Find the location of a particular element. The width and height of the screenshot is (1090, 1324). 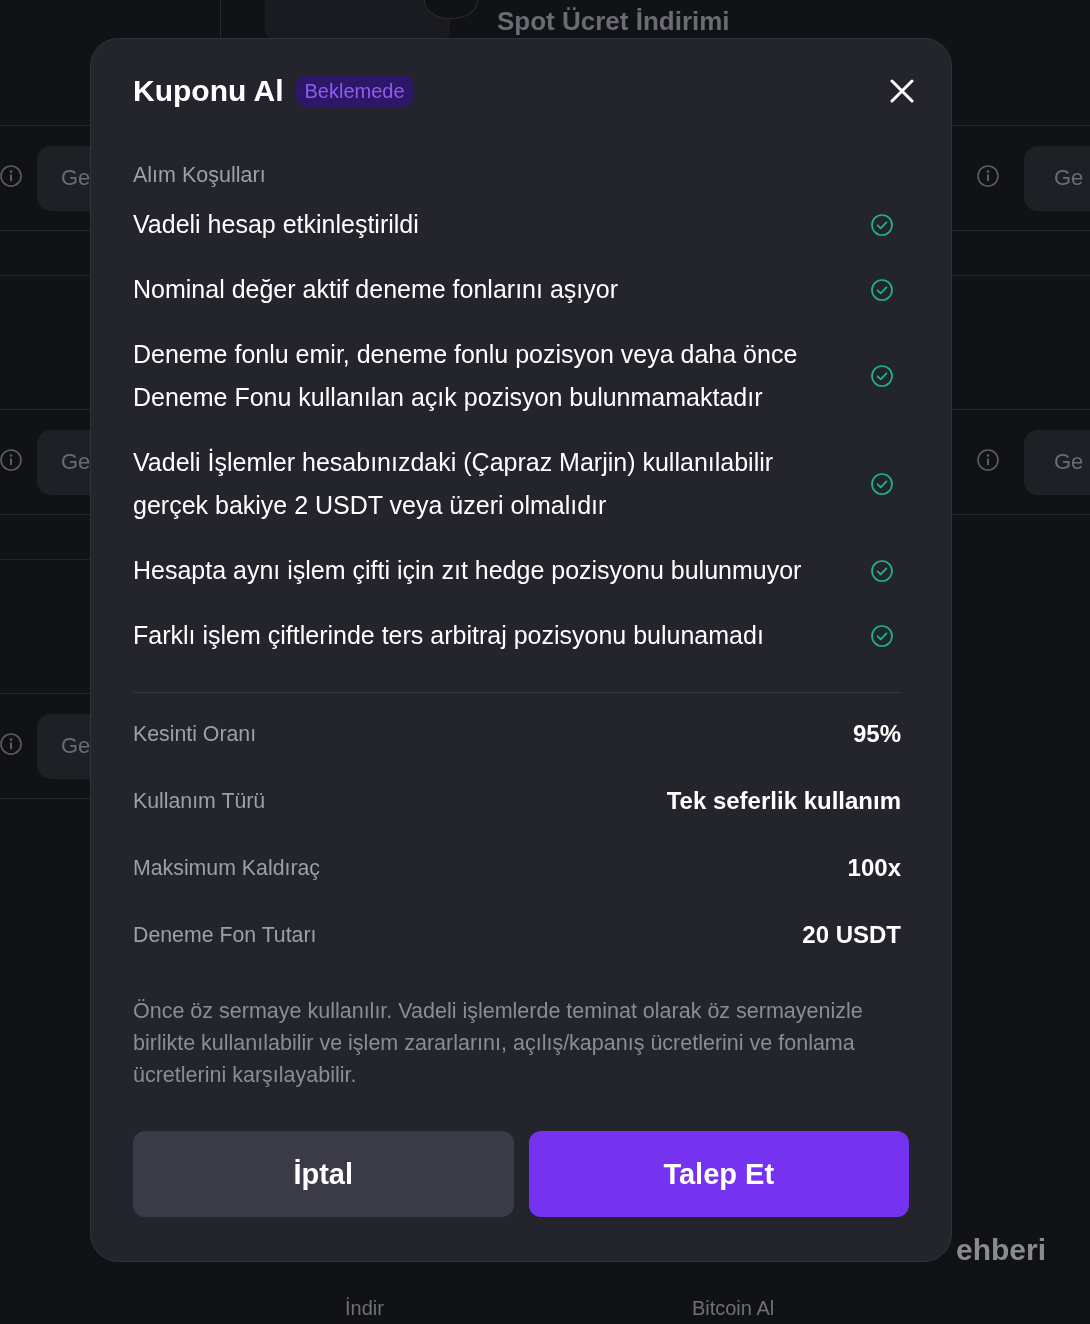

close-button is located at coordinates (902, 91).